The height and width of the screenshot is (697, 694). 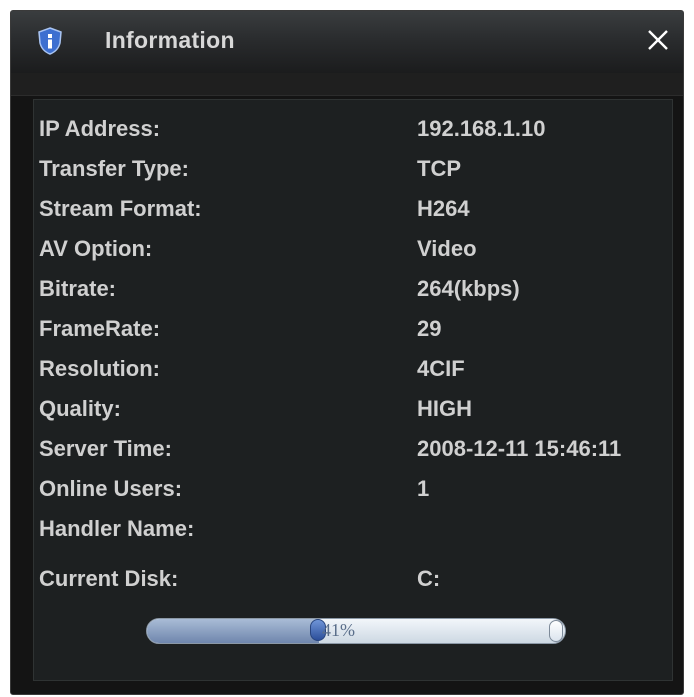 I want to click on disk-usage-progress-bar: 41%, so click(x=356, y=631).